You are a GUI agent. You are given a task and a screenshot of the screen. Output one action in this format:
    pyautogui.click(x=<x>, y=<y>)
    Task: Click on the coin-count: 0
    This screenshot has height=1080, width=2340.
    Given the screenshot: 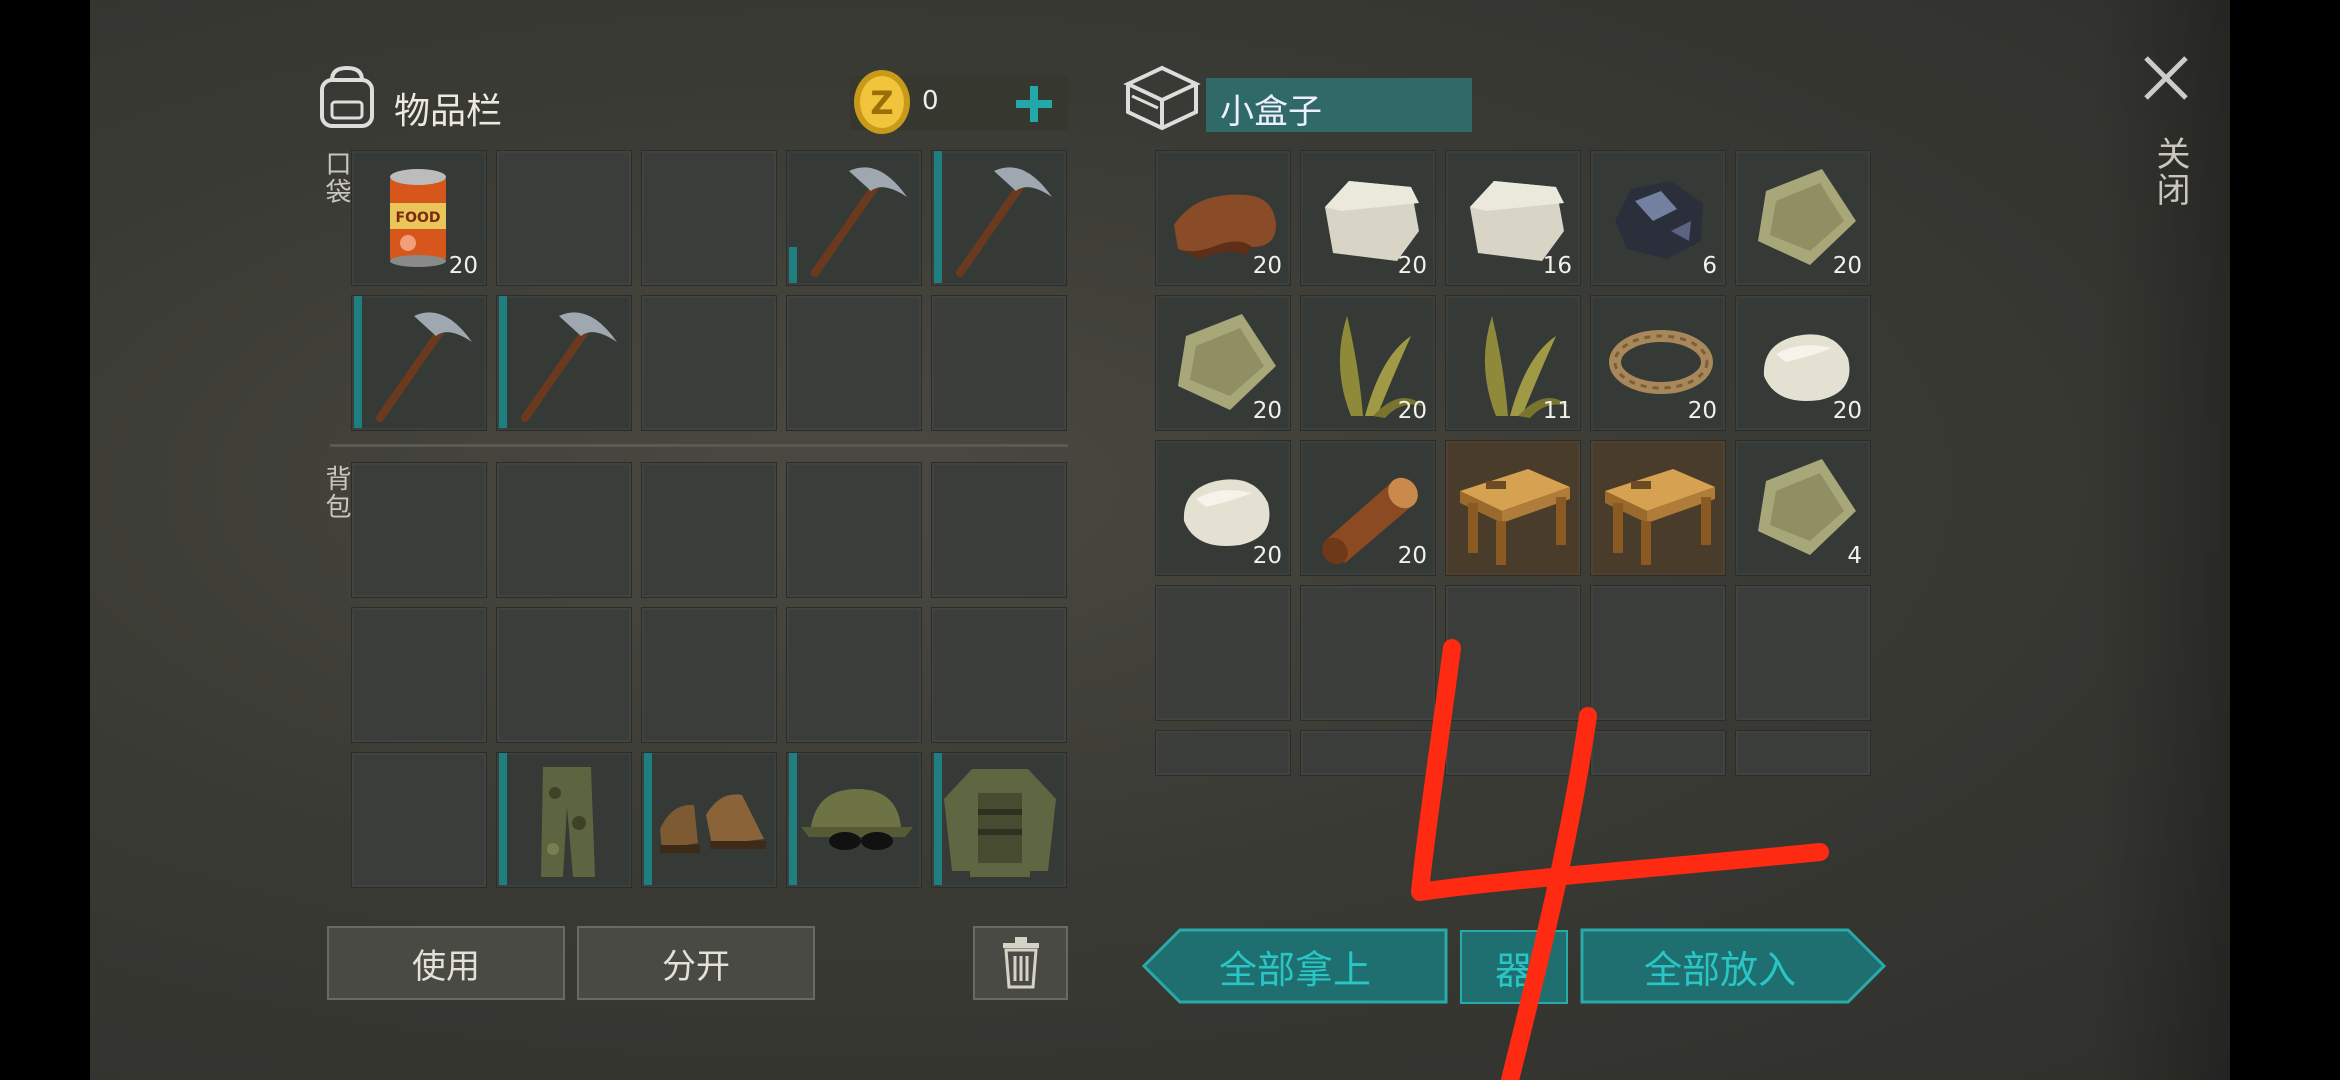 What is the action you would take?
    pyautogui.click(x=930, y=101)
    